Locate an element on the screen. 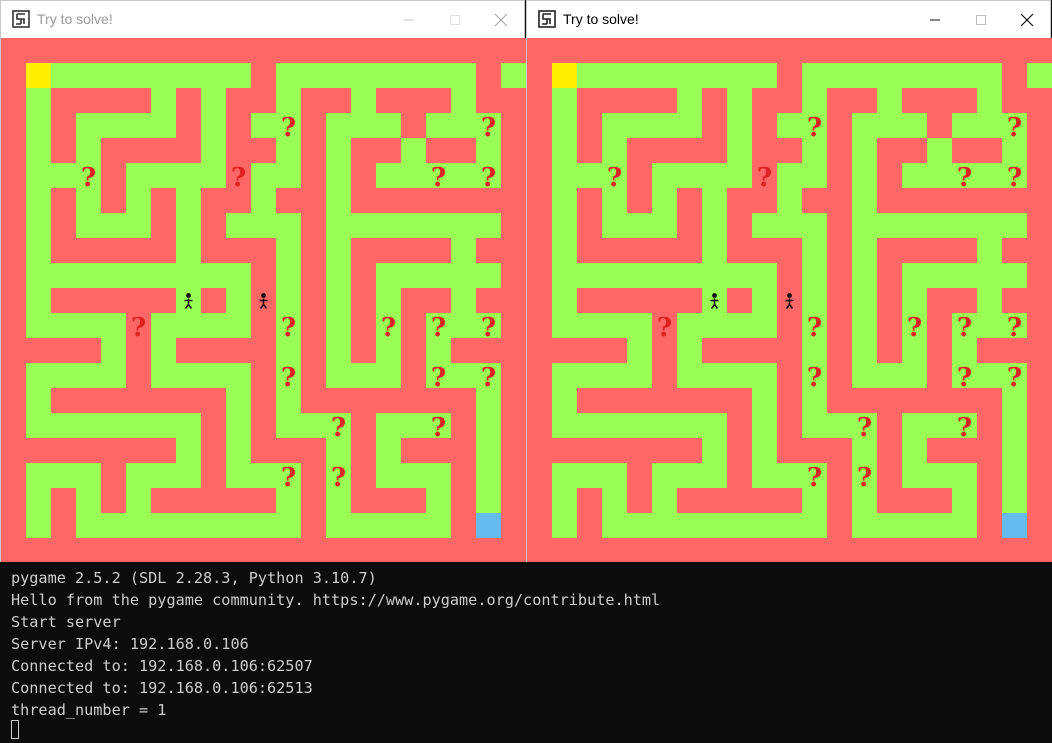 This screenshot has width=1052, height=743. console-line: Connected to: 192.168.0.106:62513 is located at coordinates (162, 688).